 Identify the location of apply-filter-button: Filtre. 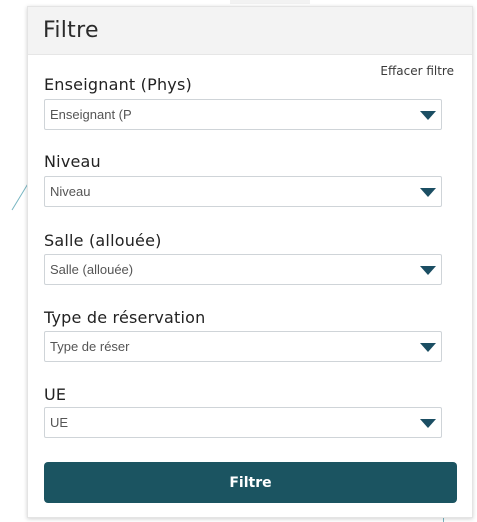
(250, 482).